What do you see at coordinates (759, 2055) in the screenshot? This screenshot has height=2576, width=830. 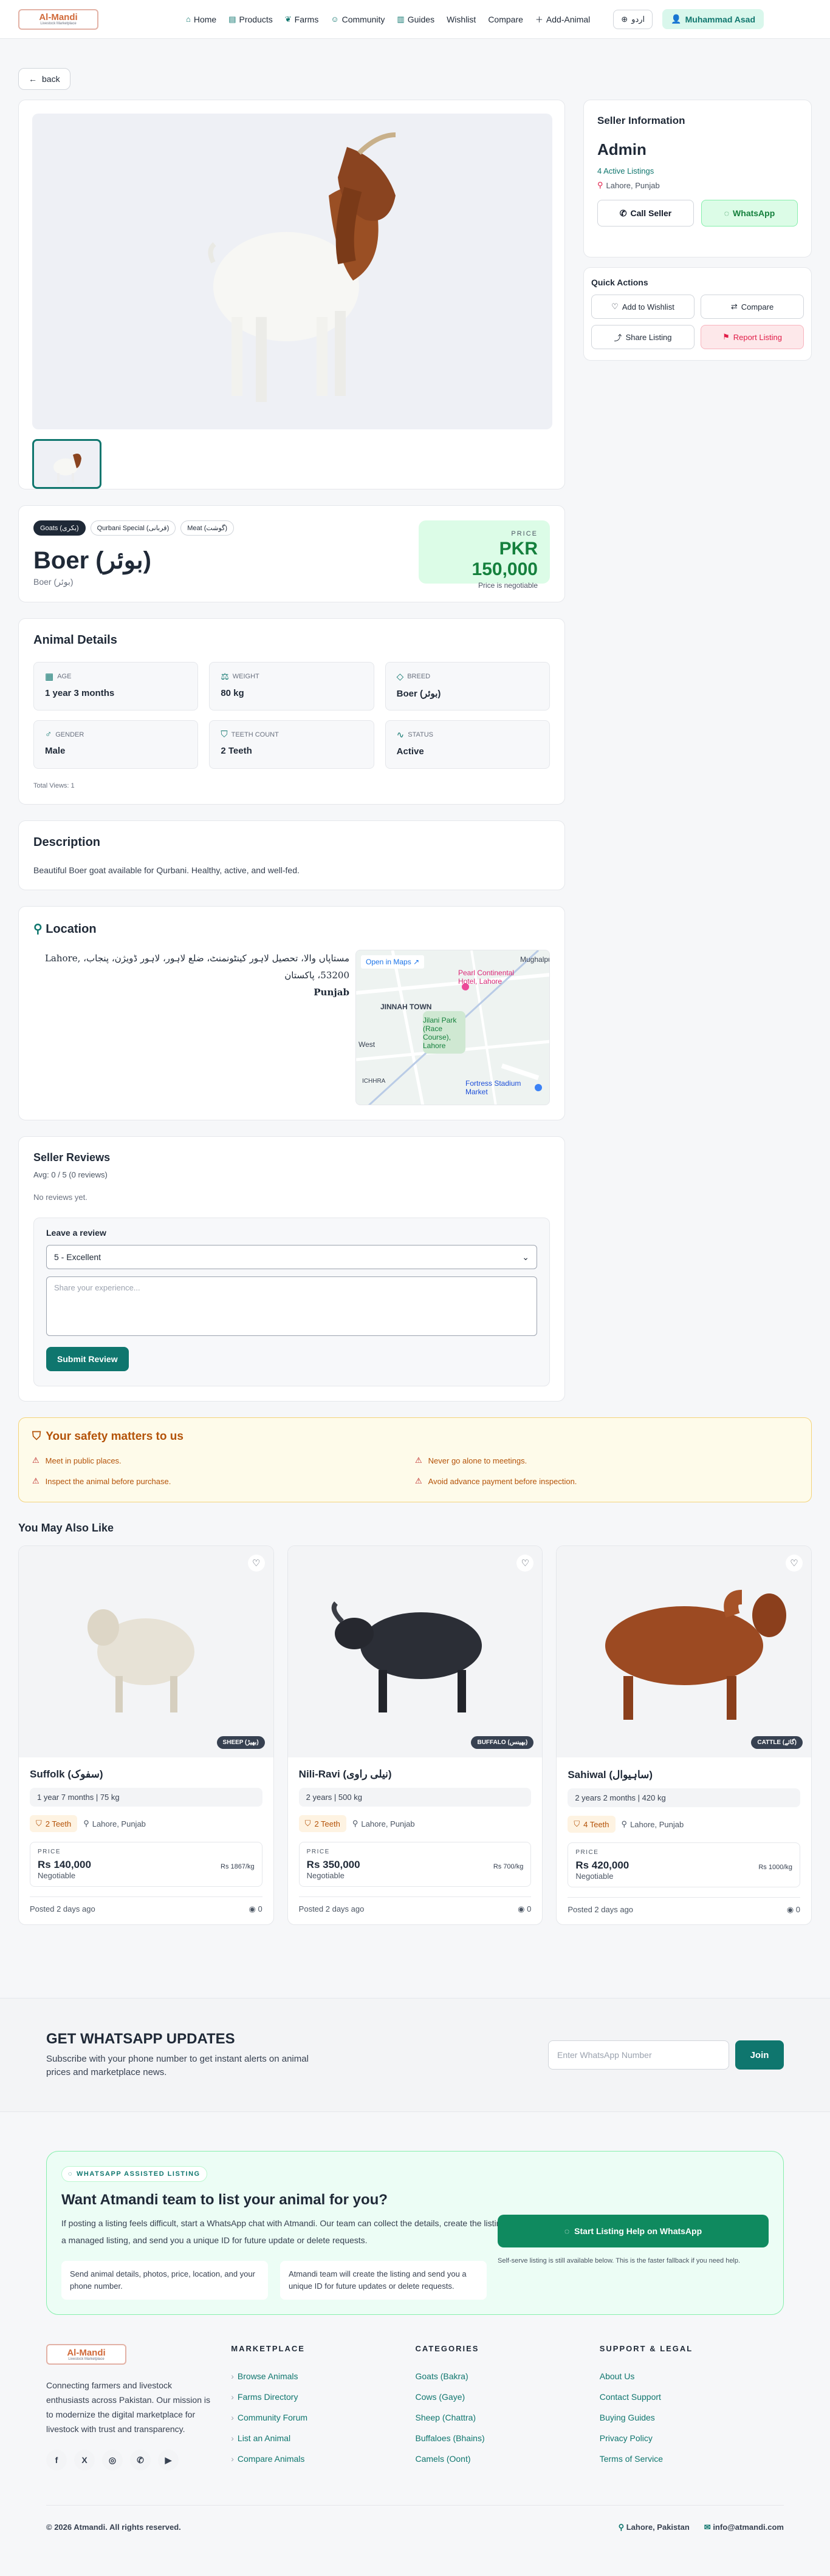 I see `join-button: Join` at bounding box center [759, 2055].